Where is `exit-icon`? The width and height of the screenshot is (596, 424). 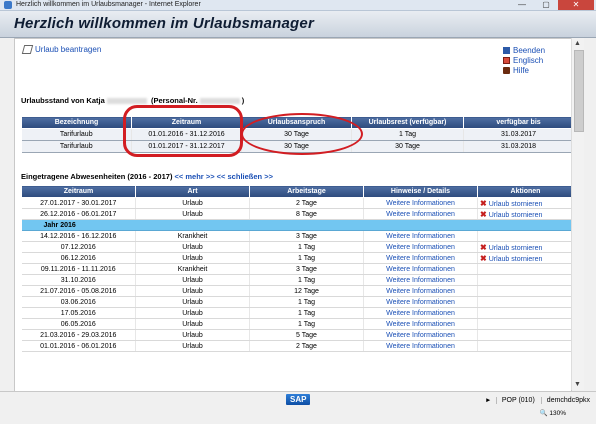
exit-icon is located at coordinates (506, 50).